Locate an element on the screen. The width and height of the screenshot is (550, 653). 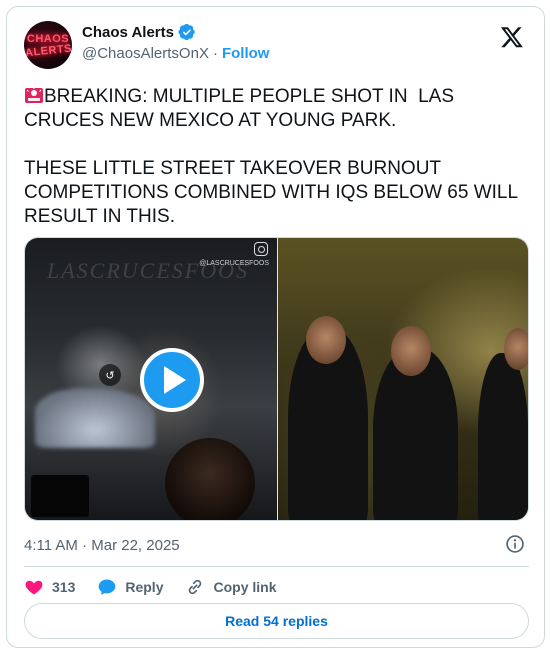
divider is located at coordinates (276, 566).